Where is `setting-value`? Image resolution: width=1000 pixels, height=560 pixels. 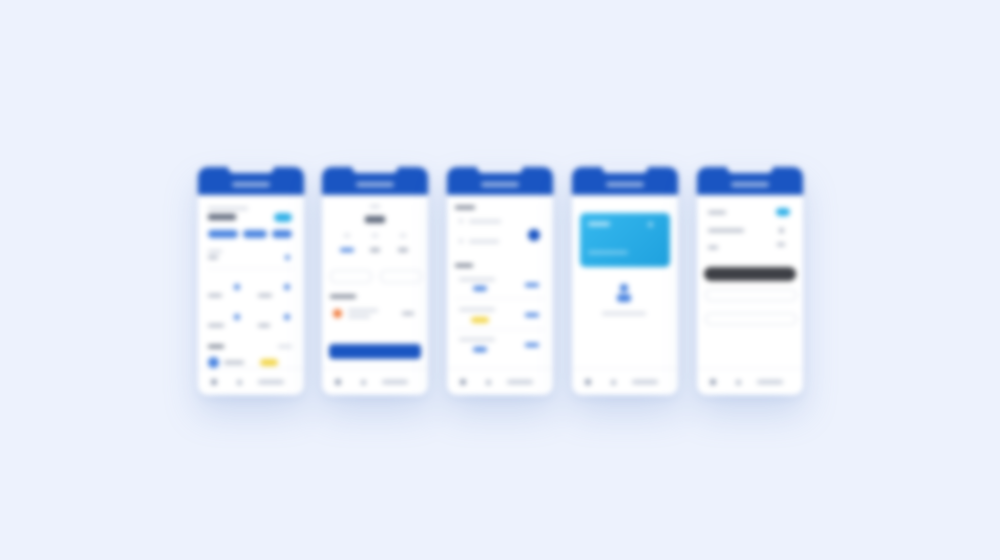
setting-value is located at coordinates (781, 244).